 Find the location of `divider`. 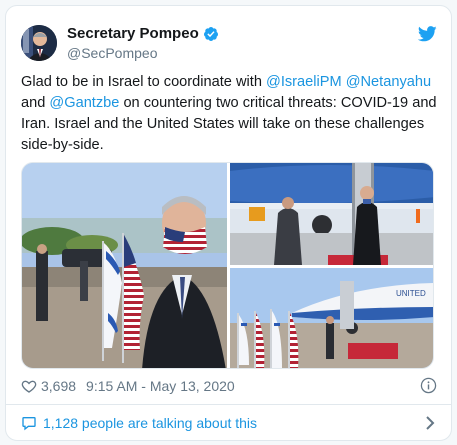

divider is located at coordinates (228, 404).